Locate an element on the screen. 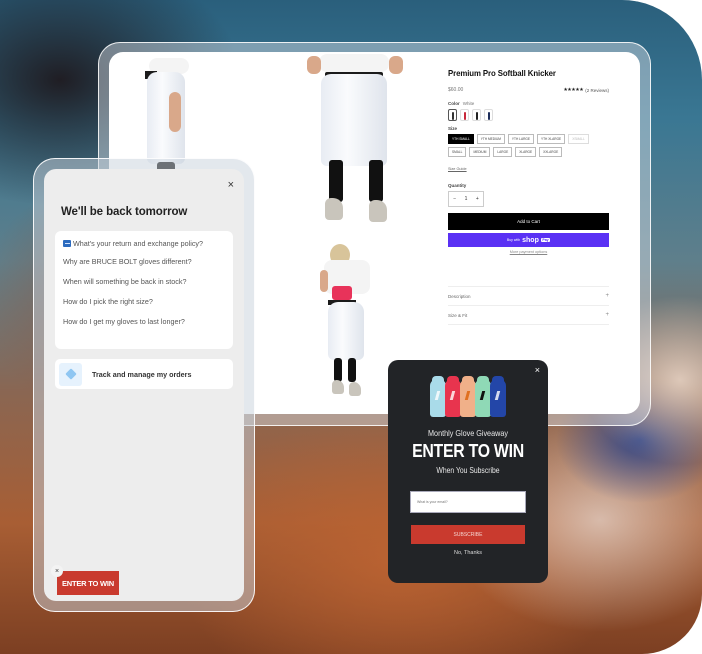 This screenshot has width=702, height=654. swatch-red is located at coordinates (464, 115).